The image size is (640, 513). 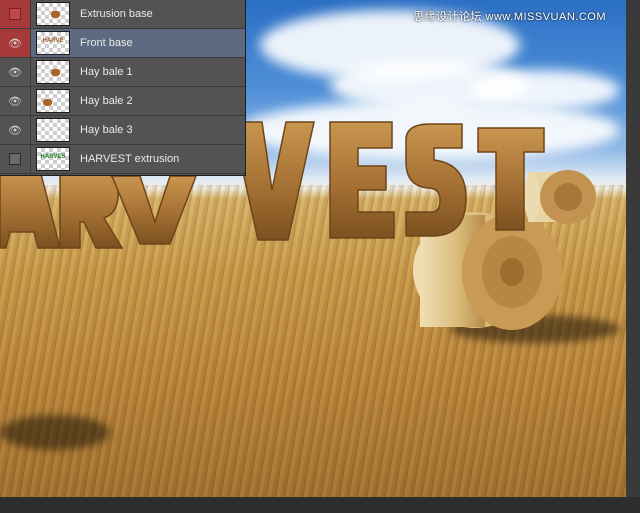 I want to click on bale-3d, so click(x=560, y=197).